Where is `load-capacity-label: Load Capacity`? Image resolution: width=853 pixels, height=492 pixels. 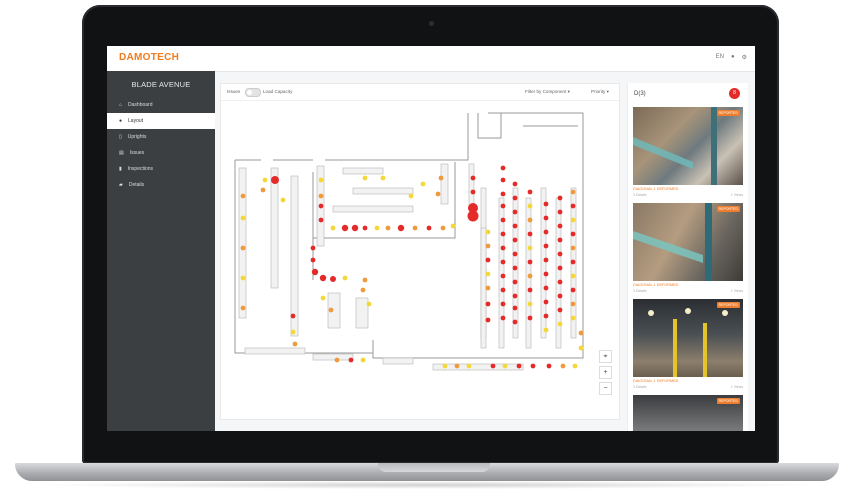 load-capacity-label: Load Capacity is located at coordinates (277, 91).